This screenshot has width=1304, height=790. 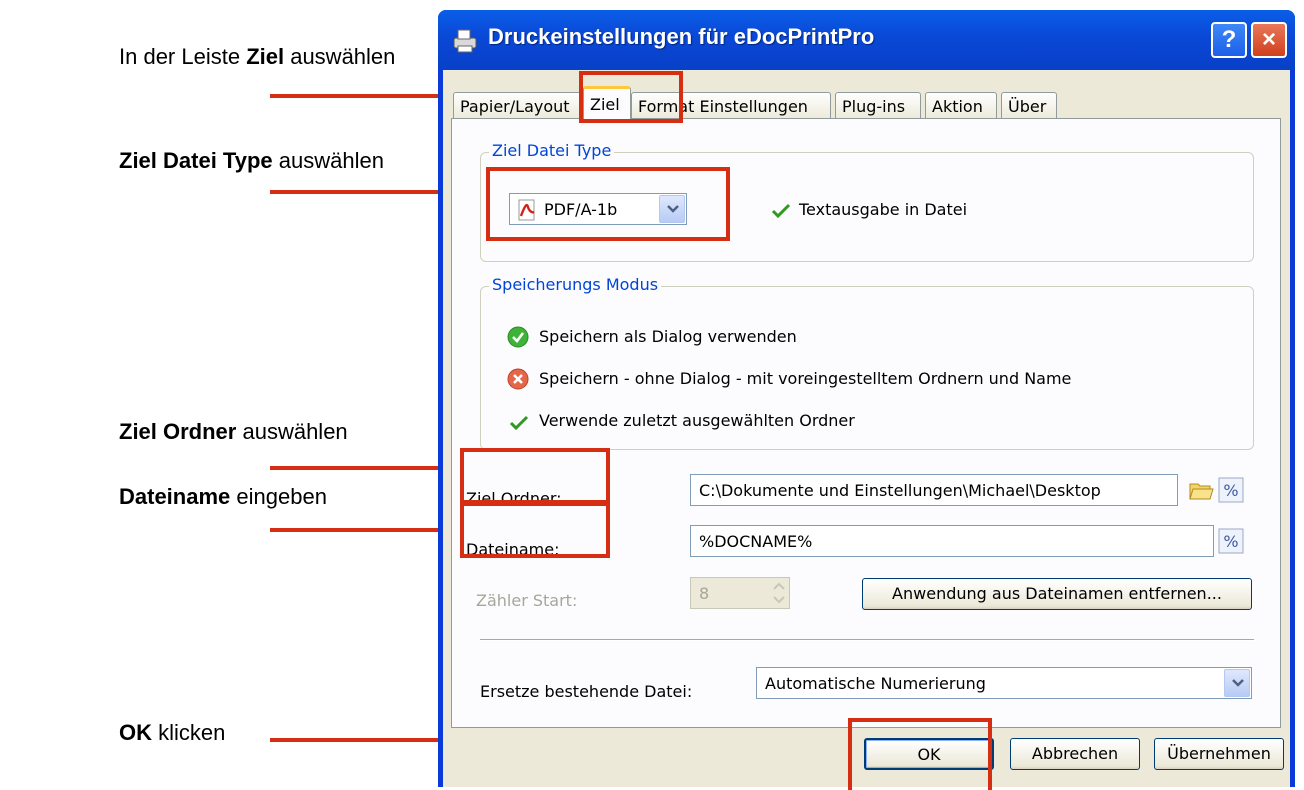 What do you see at coordinates (1004, 683) in the screenshot?
I see `replace-existing-select: Automatische Numerierung` at bounding box center [1004, 683].